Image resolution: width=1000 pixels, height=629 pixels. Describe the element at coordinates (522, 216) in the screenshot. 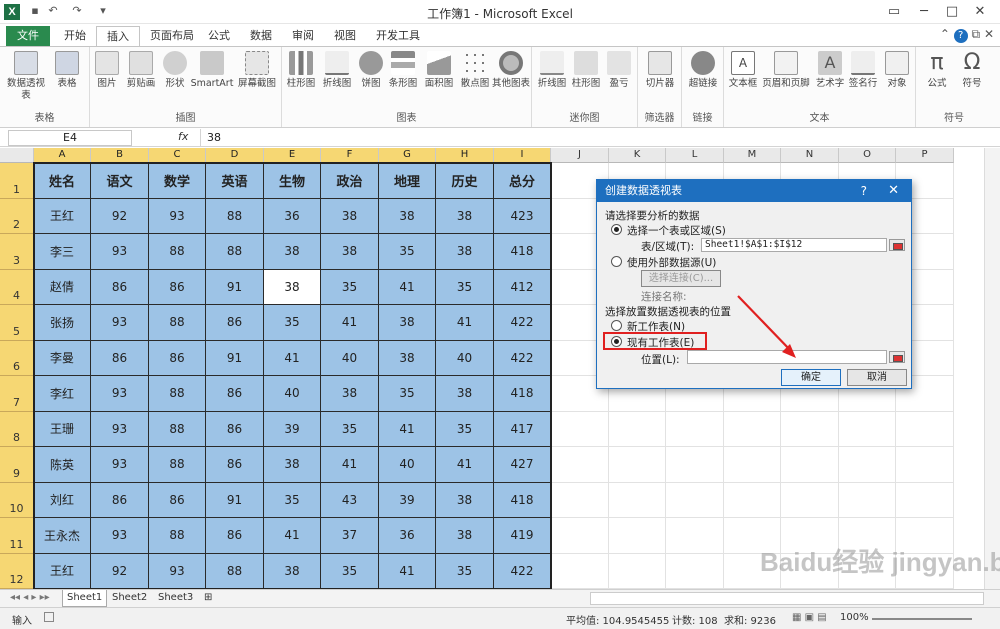

I see `table-cell: 423` at that location.